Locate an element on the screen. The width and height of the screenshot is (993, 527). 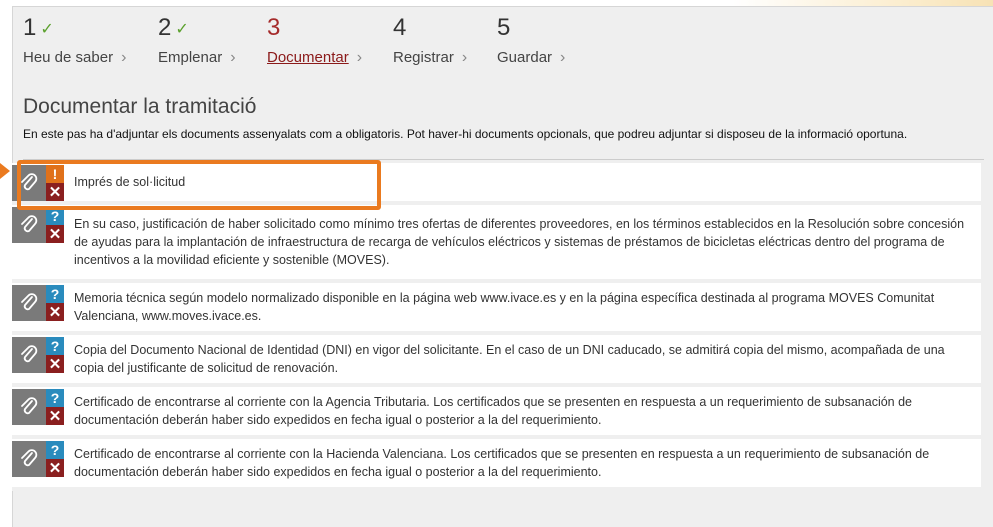
step-label: Guardar is located at coordinates (525, 57).